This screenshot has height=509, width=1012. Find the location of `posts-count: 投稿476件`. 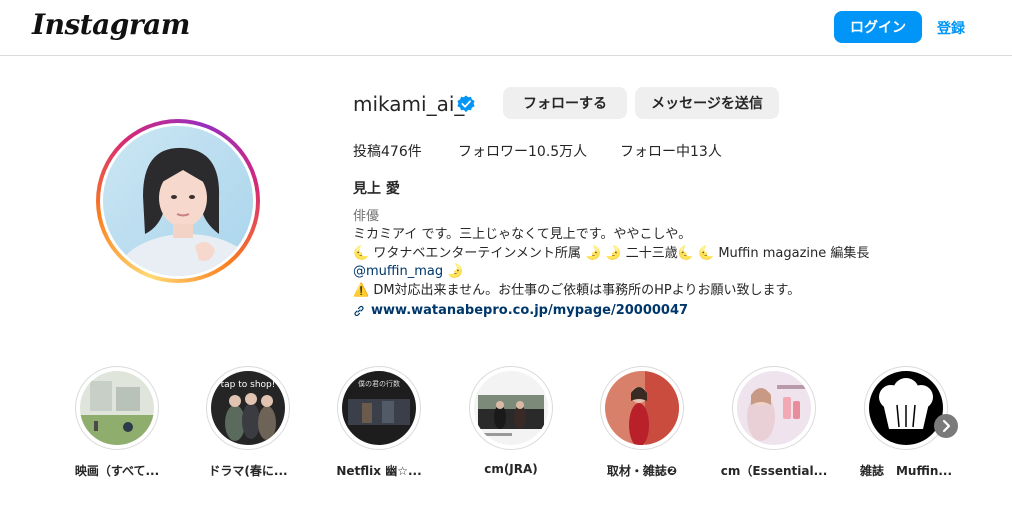

posts-count: 投稿476件 is located at coordinates (387, 152).